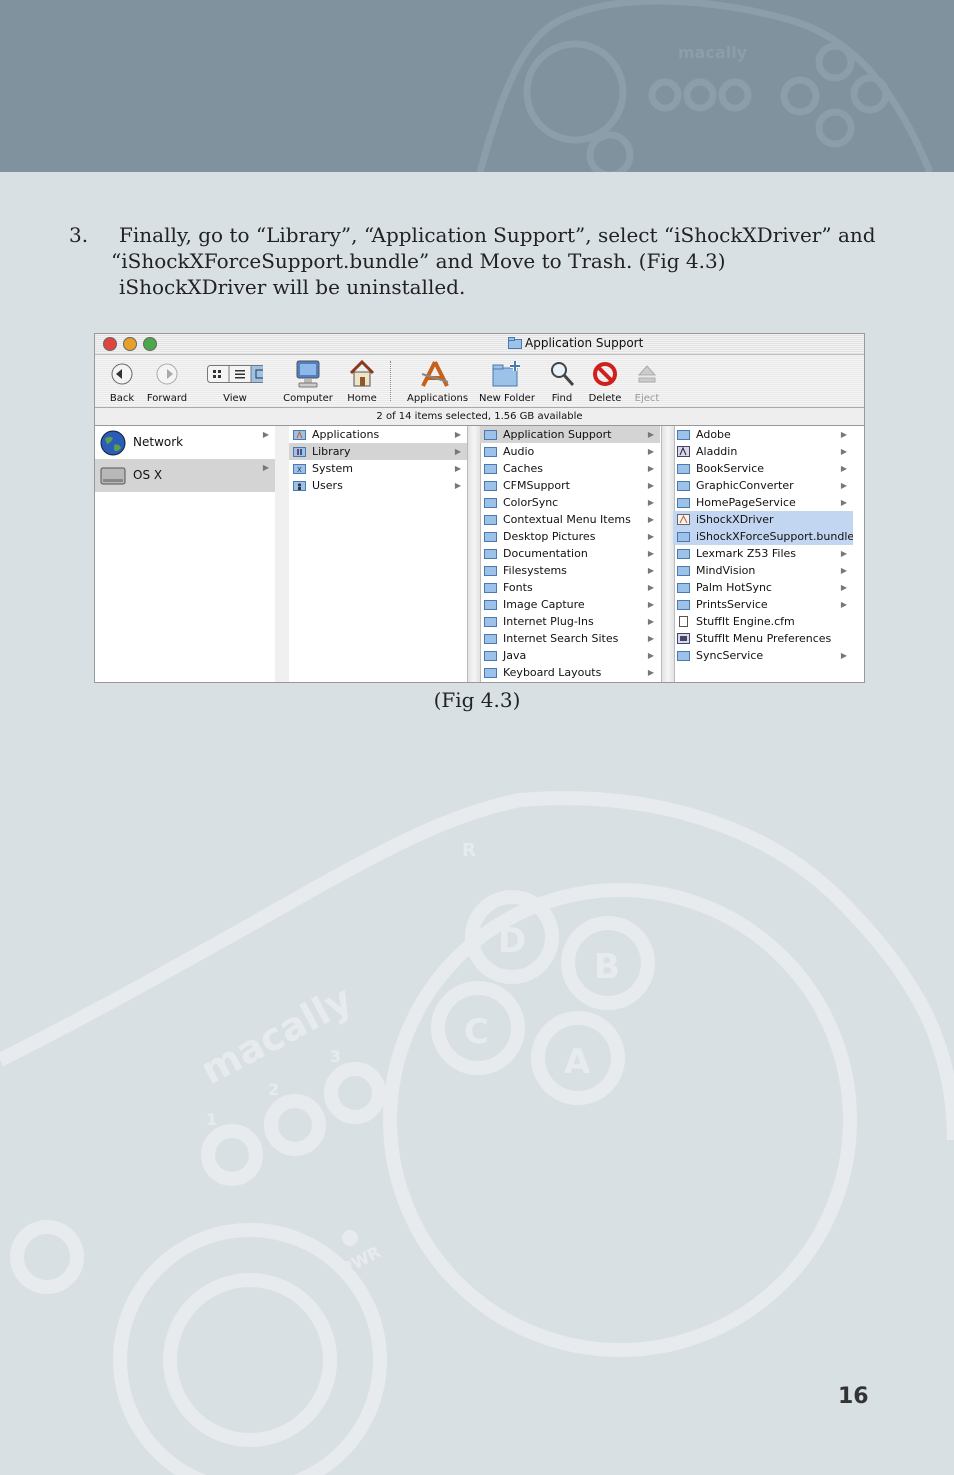 This screenshot has height=1475, width=954. Describe the element at coordinates (763, 655) in the screenshot. I see `list-item: SyncService ▶` at that location.